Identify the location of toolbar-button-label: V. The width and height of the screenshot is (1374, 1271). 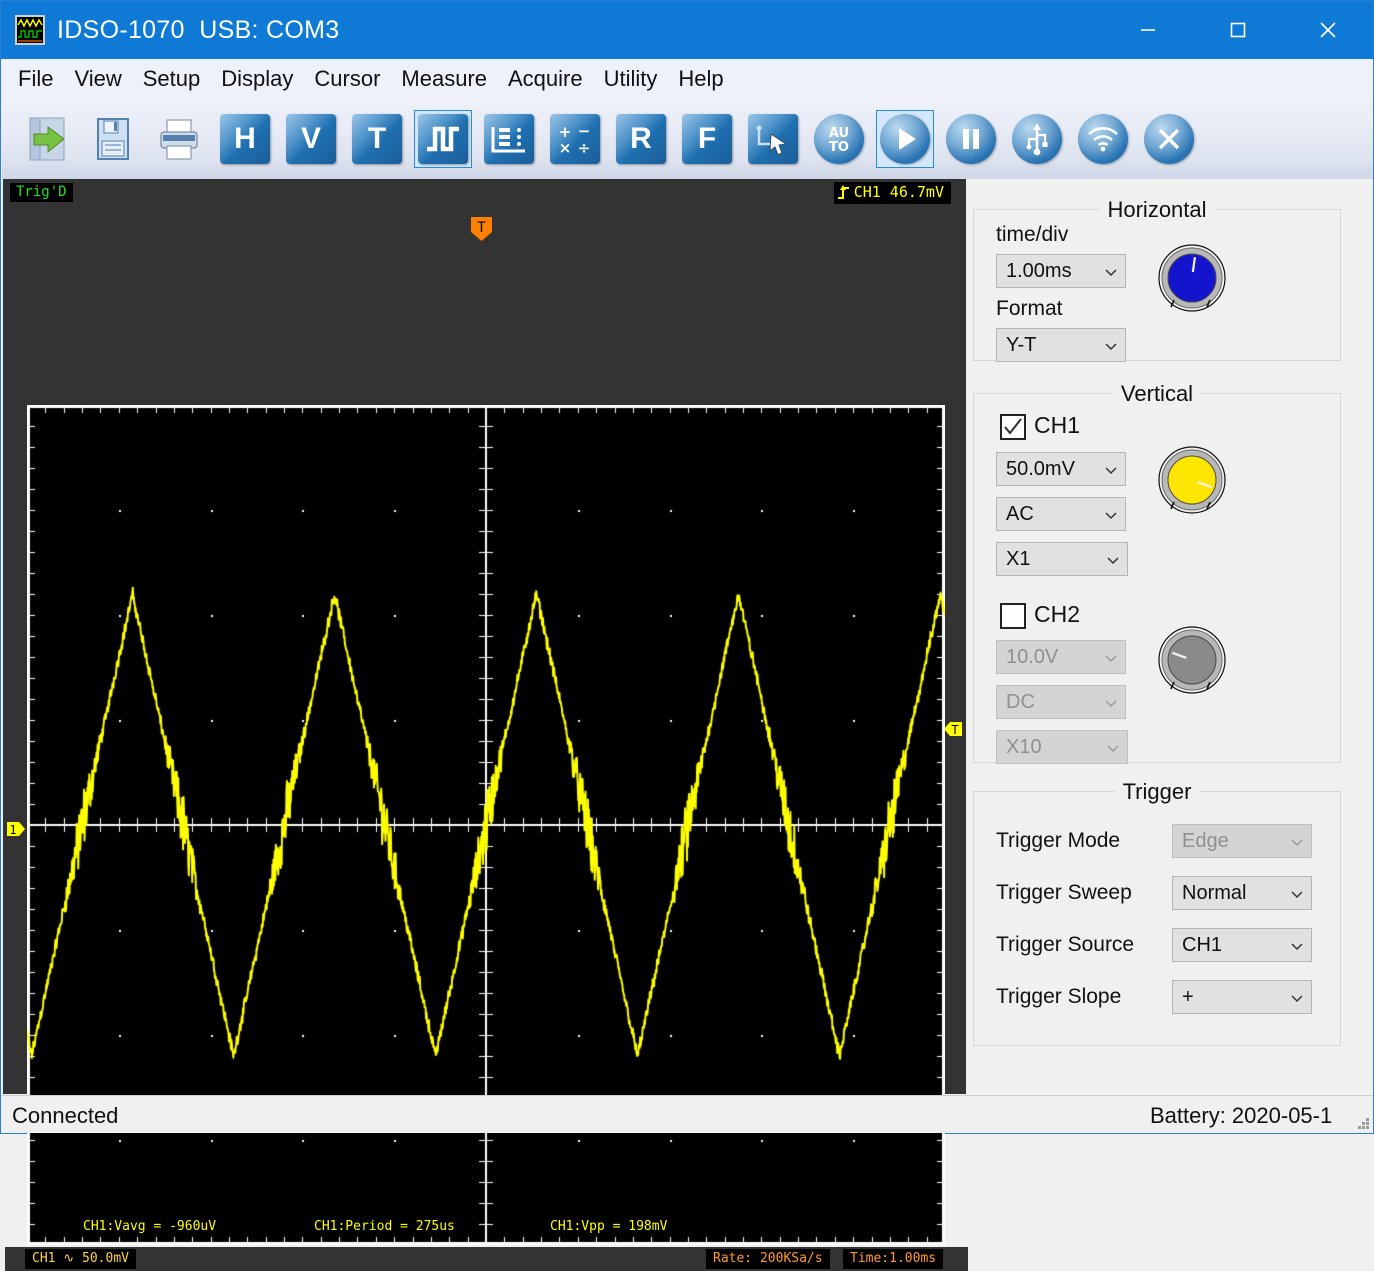
(310, 138).